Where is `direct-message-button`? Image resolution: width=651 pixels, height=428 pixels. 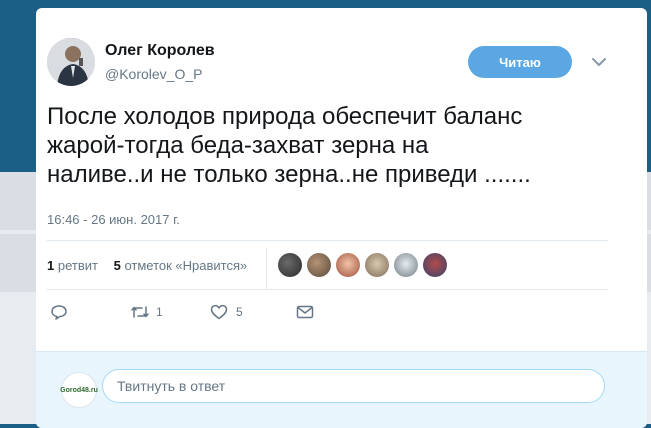
direct-message-button is located at coordinates (305, 312).